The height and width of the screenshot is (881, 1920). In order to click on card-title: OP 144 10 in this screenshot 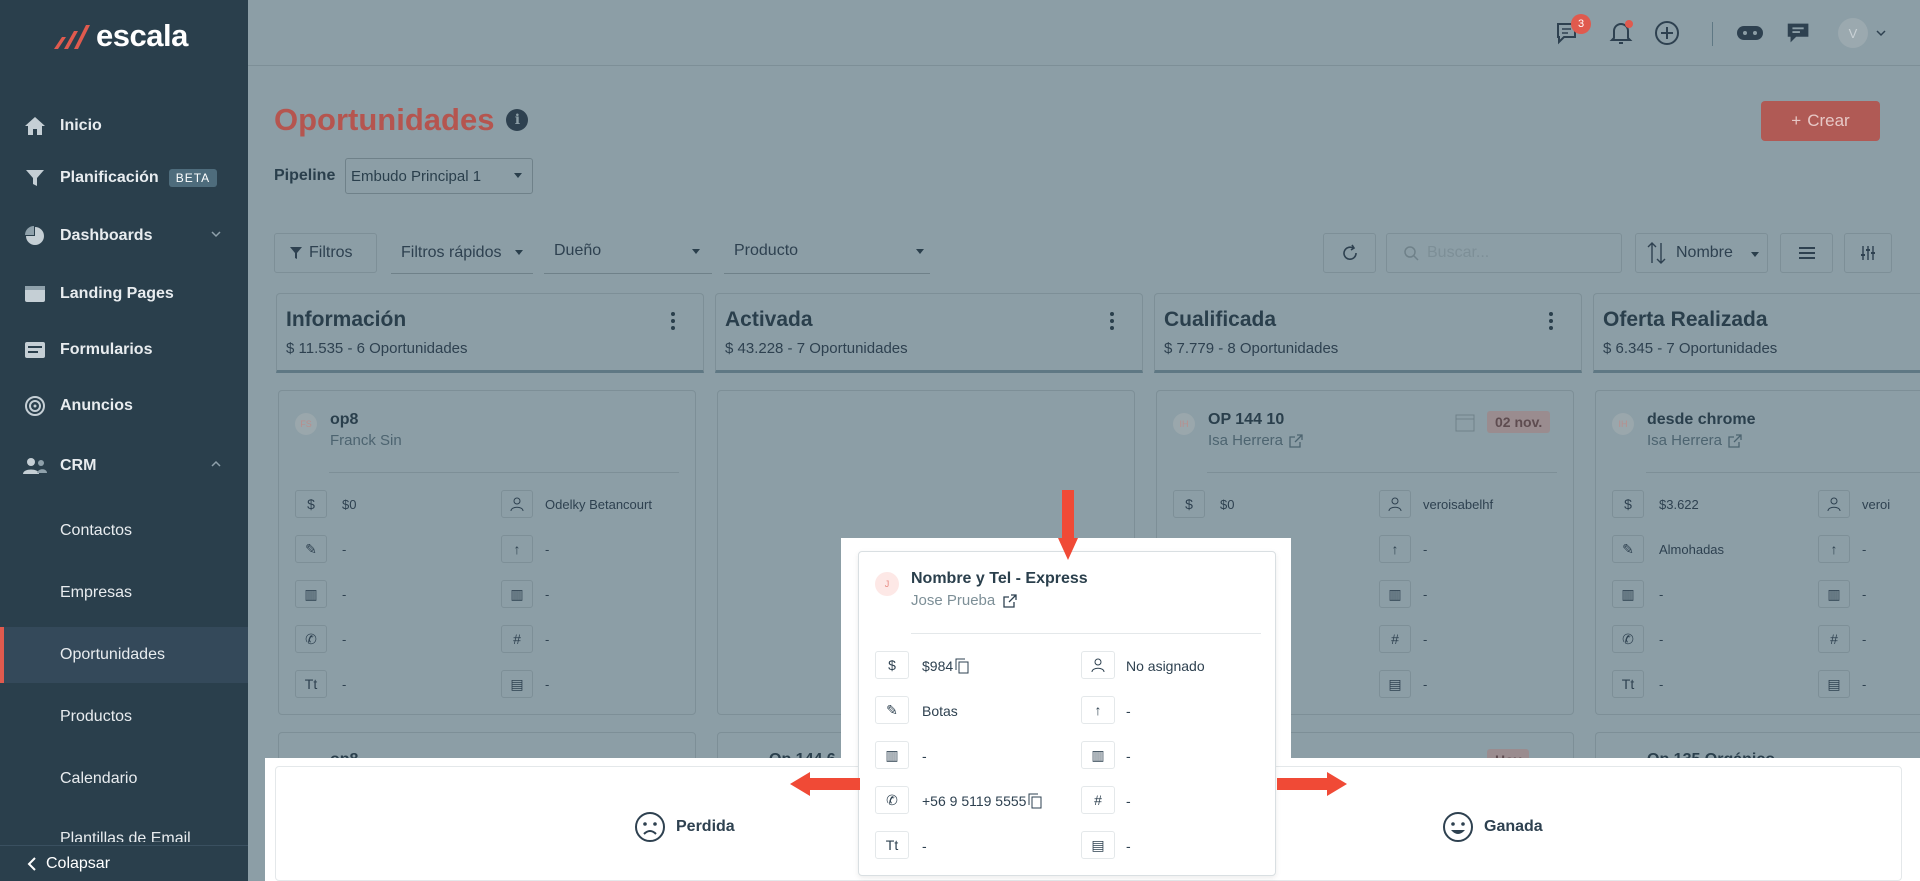, I will do `click(1246, 420)`.